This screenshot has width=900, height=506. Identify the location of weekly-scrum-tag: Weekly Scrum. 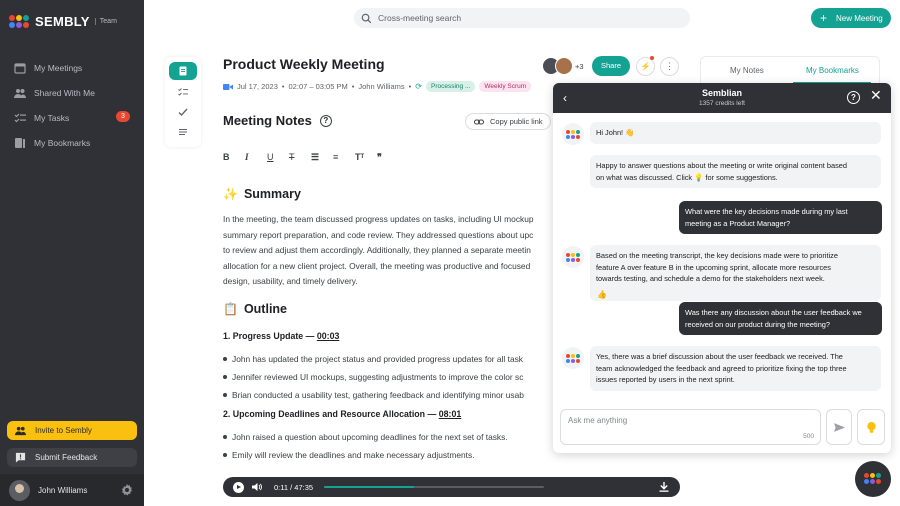
(505, 86).